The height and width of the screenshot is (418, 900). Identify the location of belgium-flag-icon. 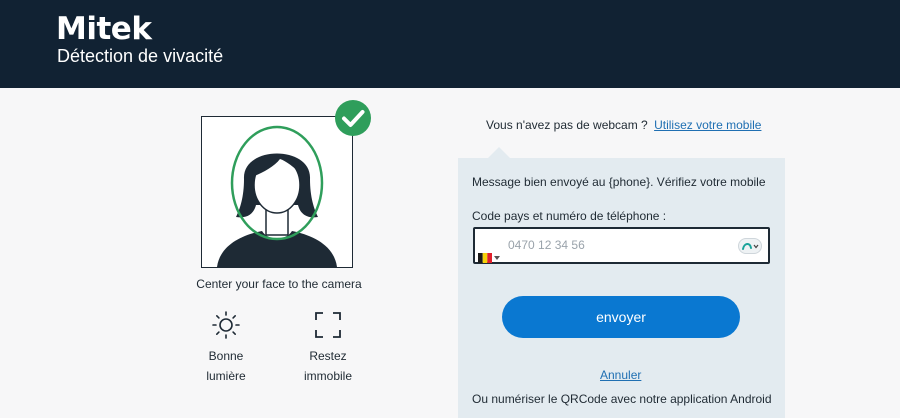
(485, 258).